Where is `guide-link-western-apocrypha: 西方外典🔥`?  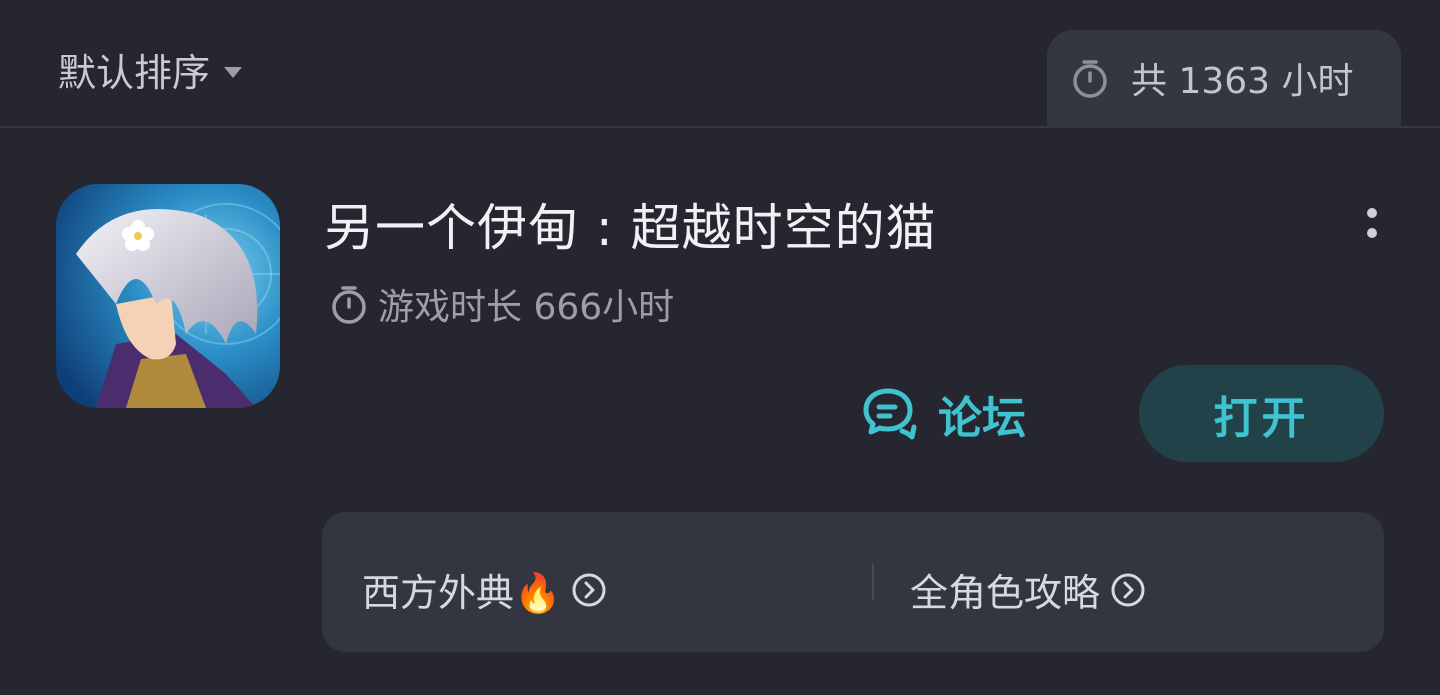
guide-link-western-apocrypha: 西方外典🔥 is located at coordinates (484, 589).